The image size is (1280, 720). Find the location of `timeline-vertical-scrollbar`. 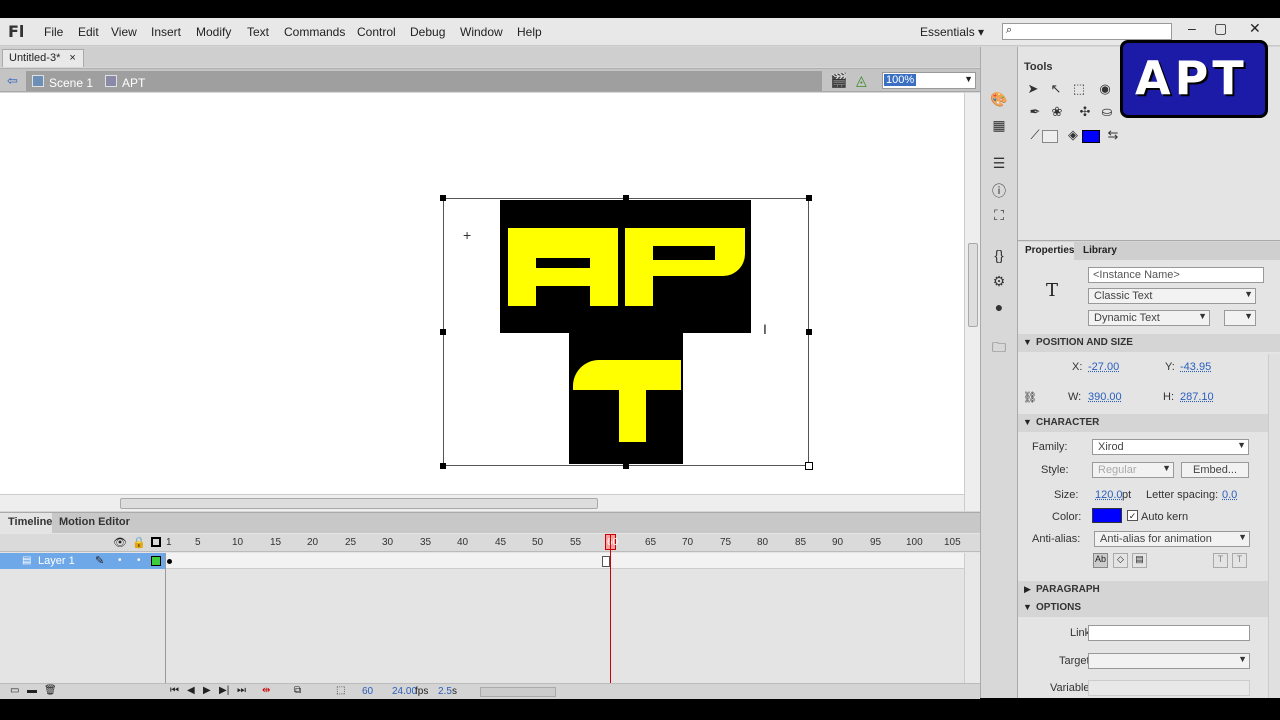

timeline-vertical-scrollbar is located at coordinates (972, 618).